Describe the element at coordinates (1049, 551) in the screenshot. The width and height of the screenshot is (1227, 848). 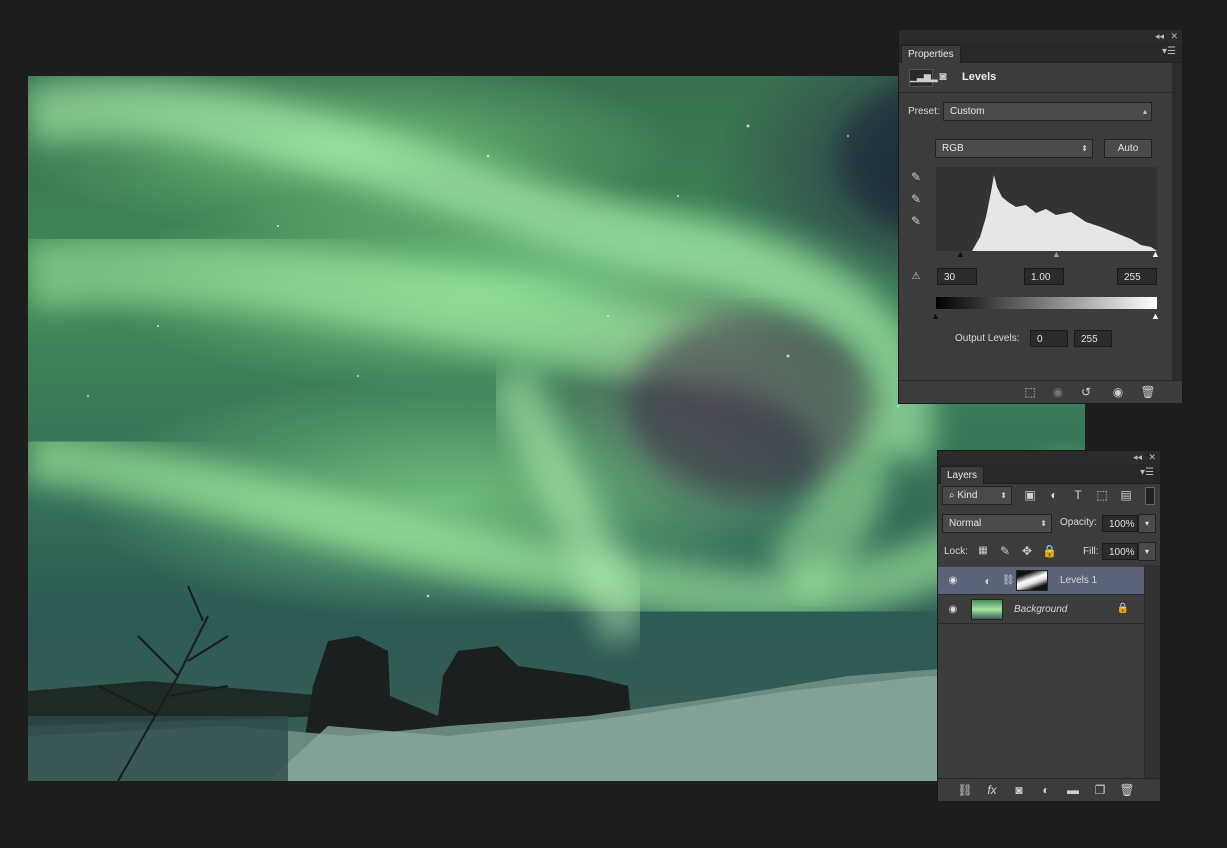
I see `lock-all-icon: 🔒` at that location.